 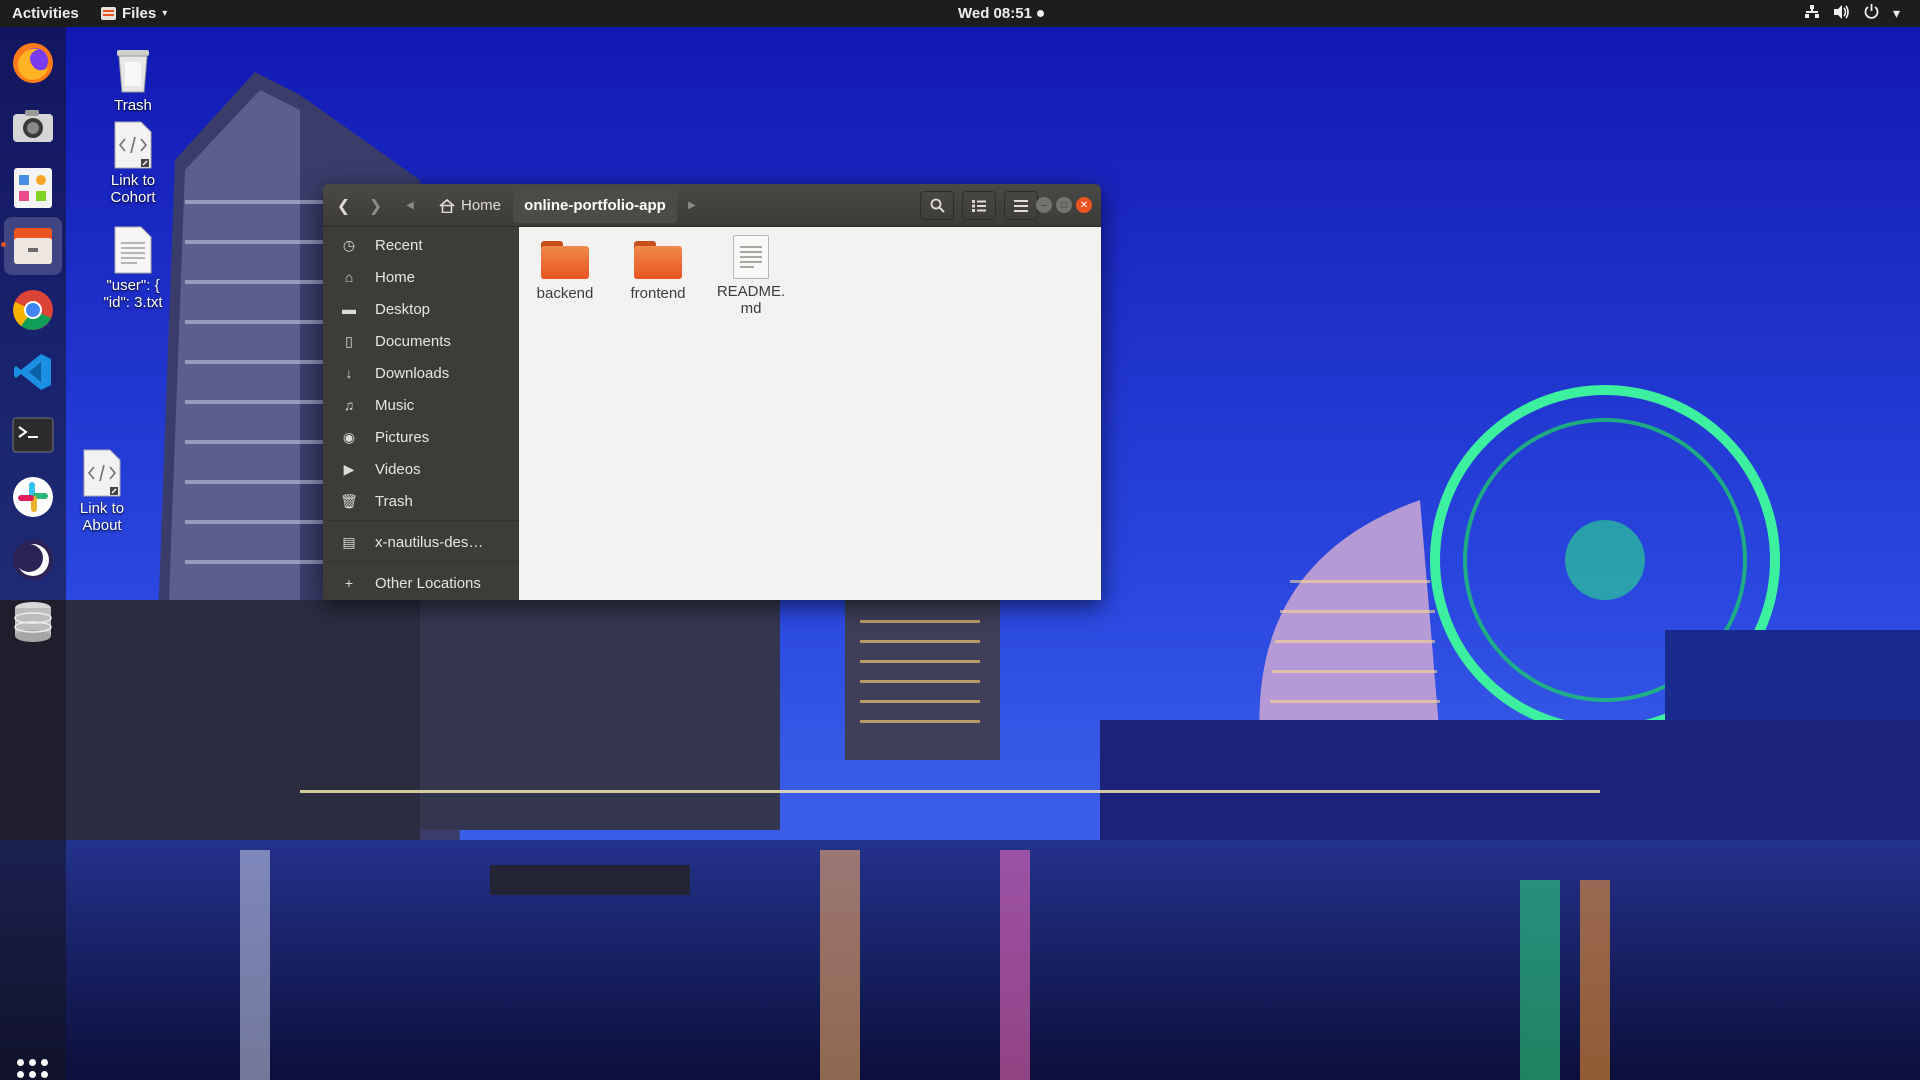 What do you see at coordinates (349, 468) in the screenshot?
I see `video-icon: ▶` at bounding box center [349, 468].